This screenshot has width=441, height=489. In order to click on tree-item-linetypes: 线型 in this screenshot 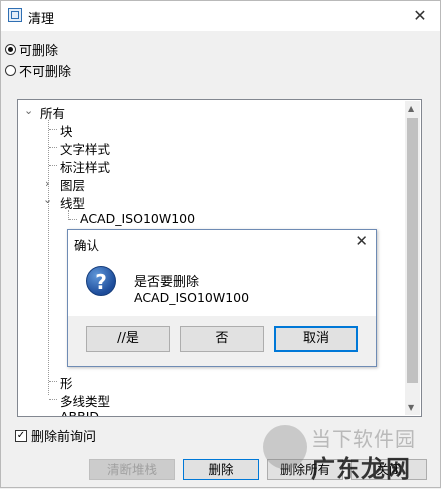, I will do `click(72, 202)`.